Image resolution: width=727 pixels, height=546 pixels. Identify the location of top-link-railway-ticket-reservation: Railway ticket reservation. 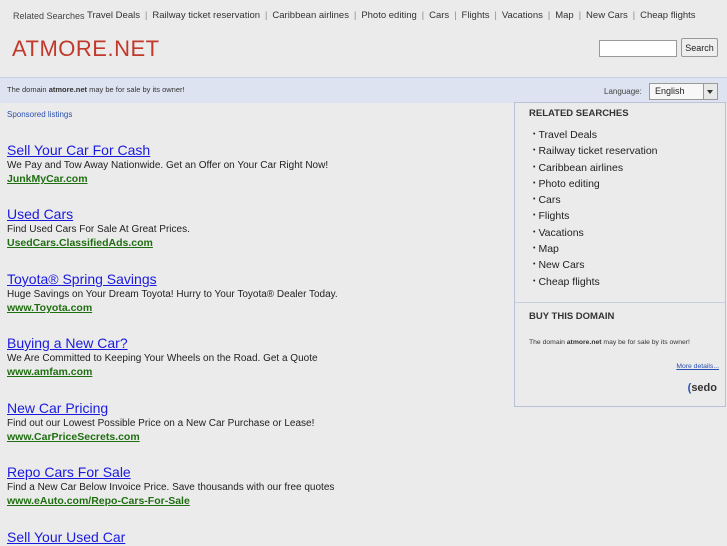
(206, 15).